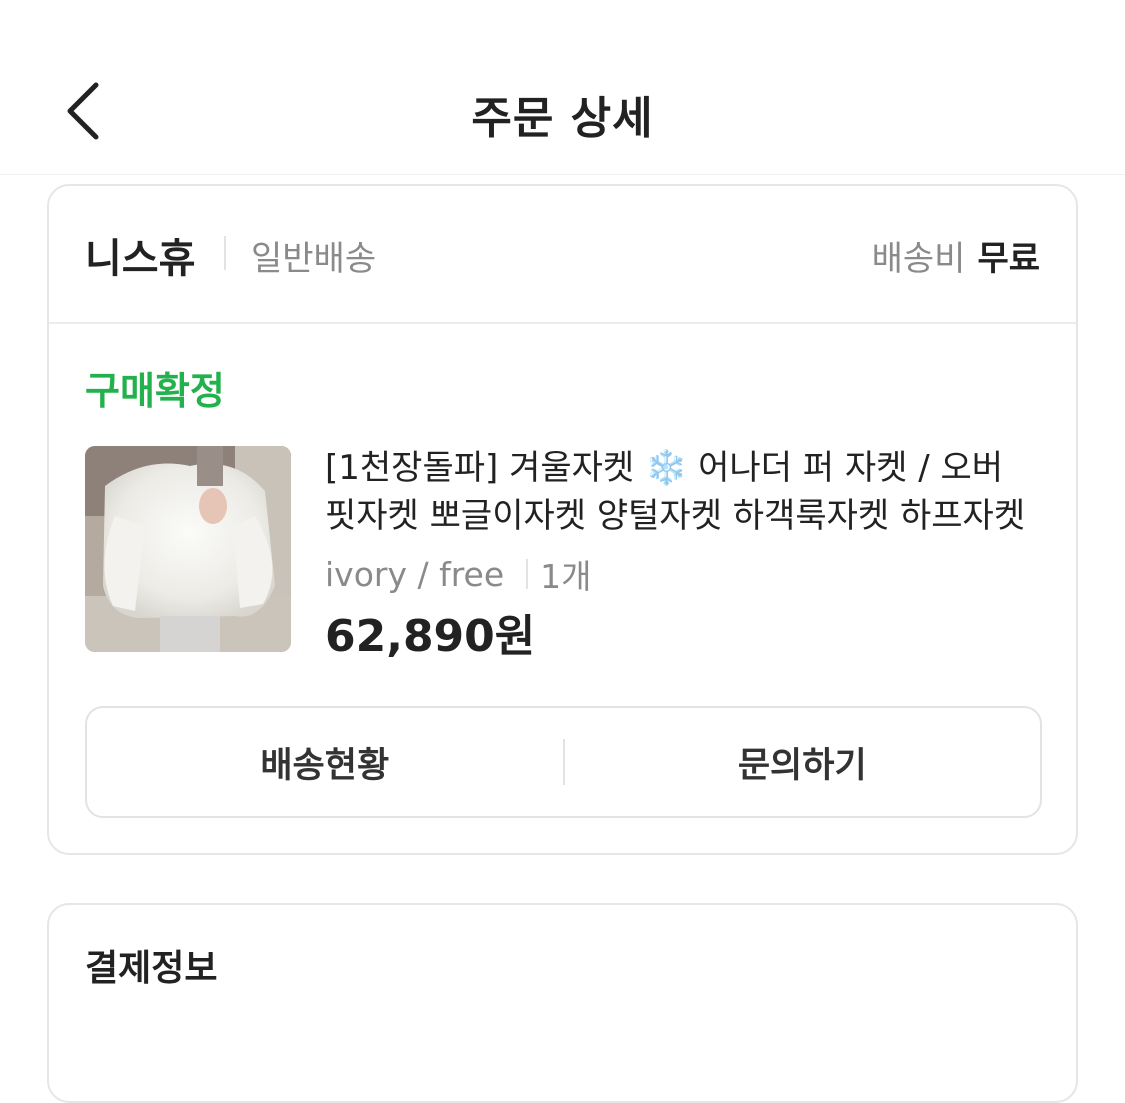  I want to click on order-actions: 배송현황 문의하기, so click(563, 762).